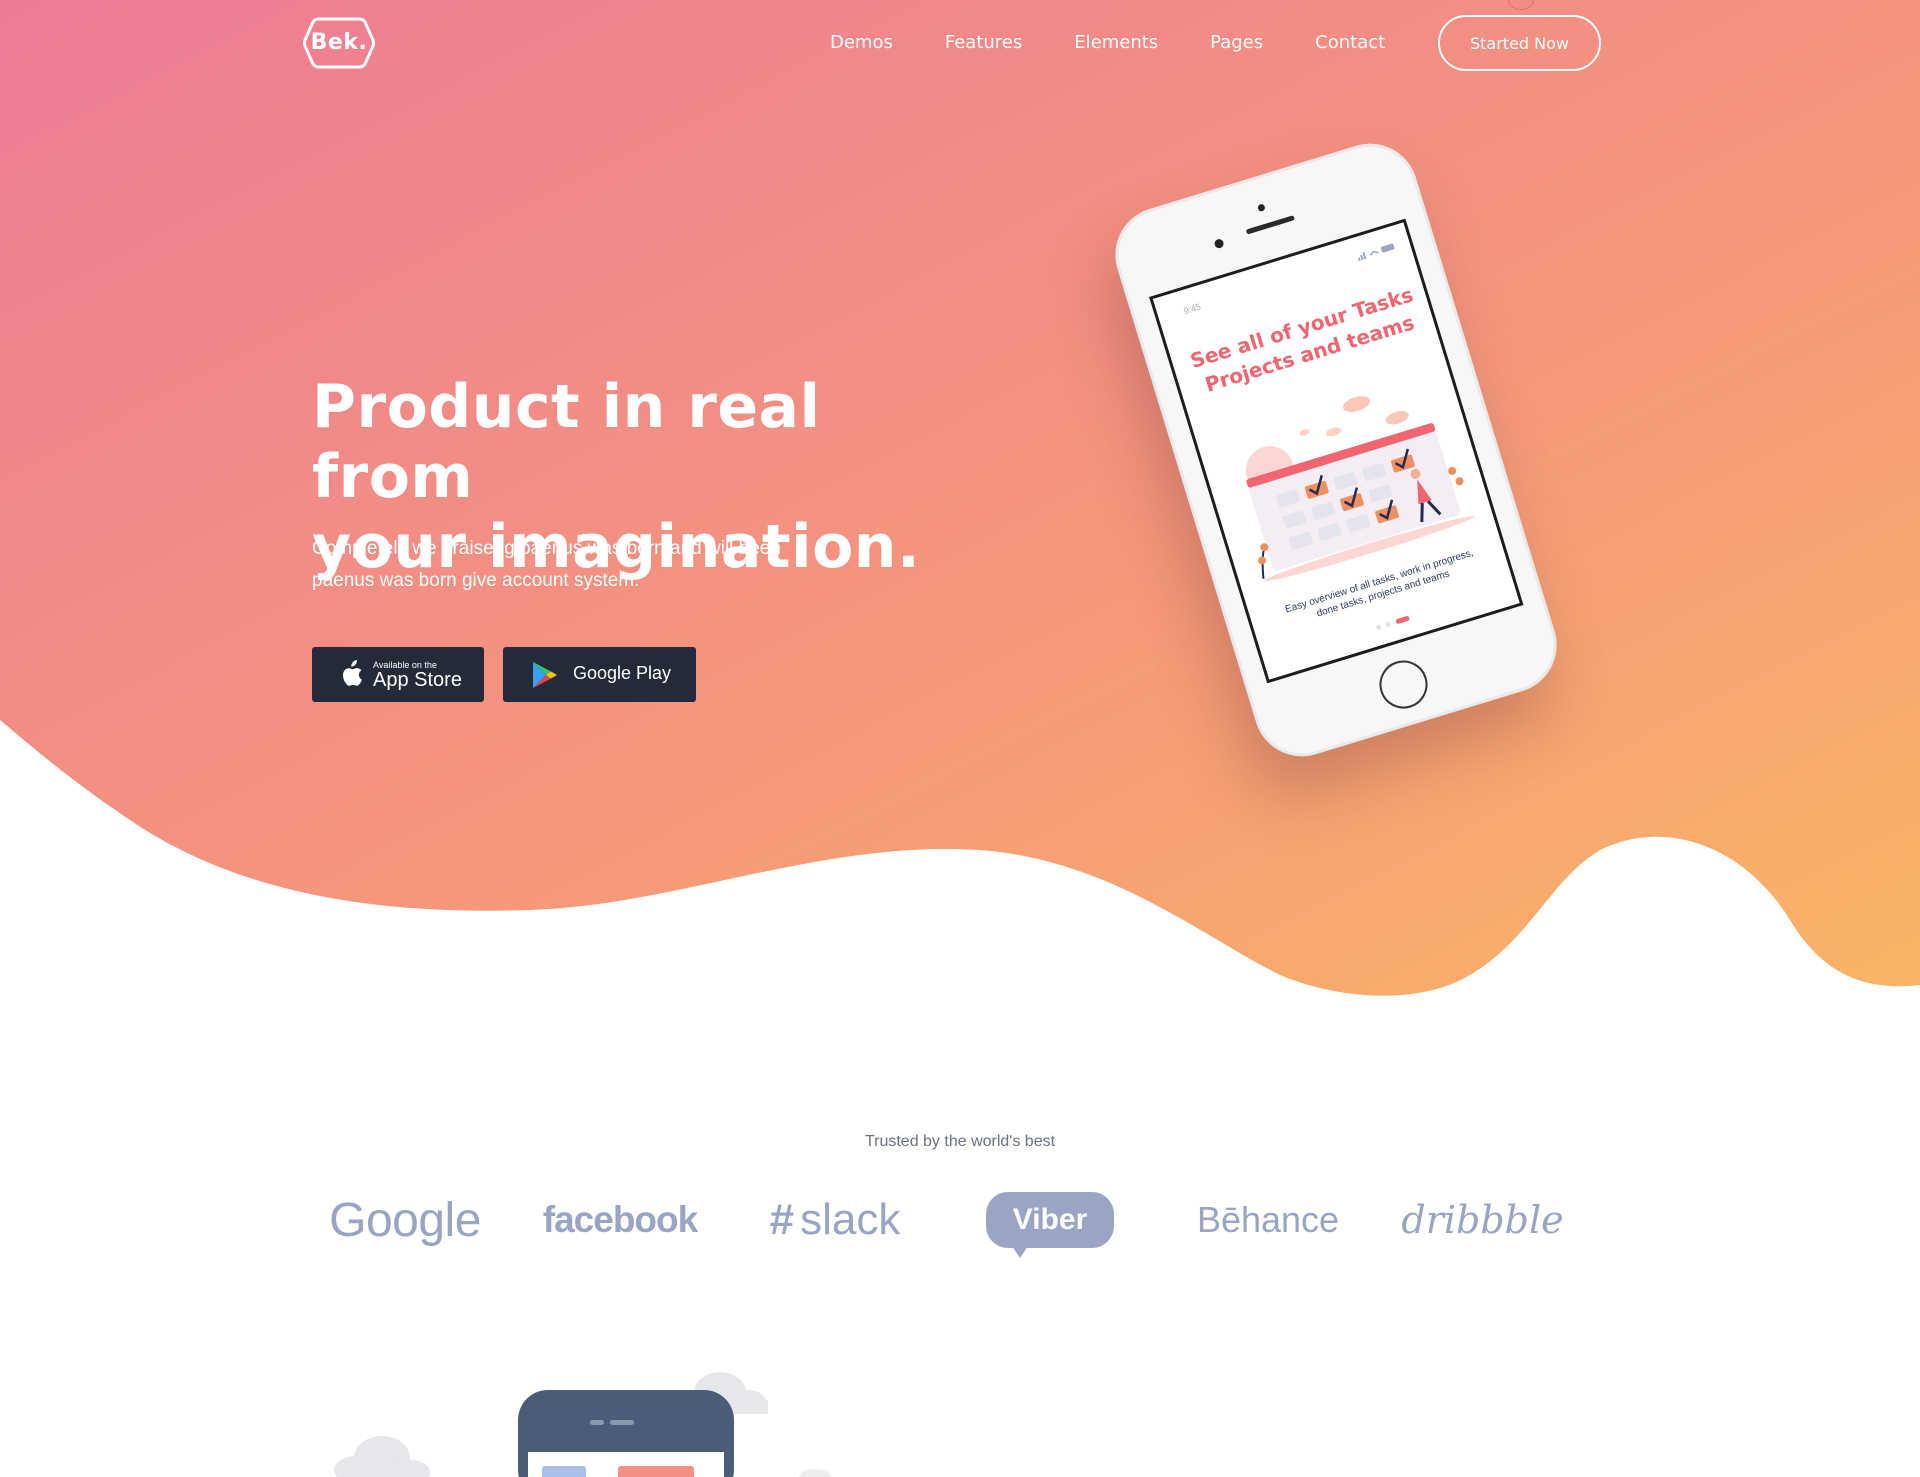  What do you see at coordinates (782, 1219) in the screenshot?
I see `slack-hash-icon: #` at bounding box center [782, 1219].